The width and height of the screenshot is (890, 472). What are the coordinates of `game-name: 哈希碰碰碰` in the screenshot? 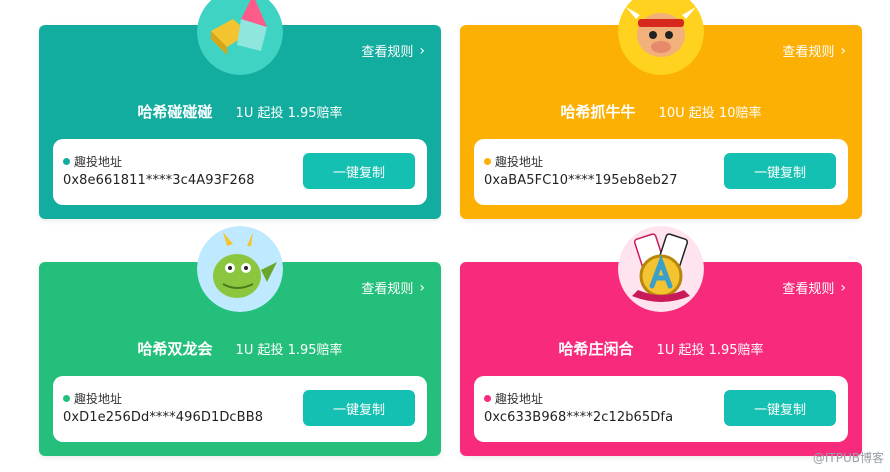 It's located at (175, 112).